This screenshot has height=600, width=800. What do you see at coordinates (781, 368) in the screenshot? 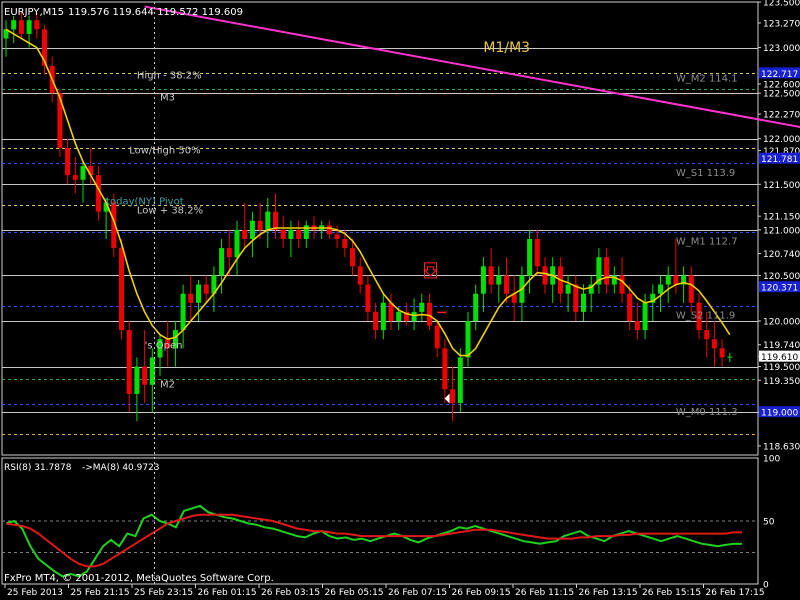
I see `price-tick-label: 119.500` at bounding box center [781, 368].